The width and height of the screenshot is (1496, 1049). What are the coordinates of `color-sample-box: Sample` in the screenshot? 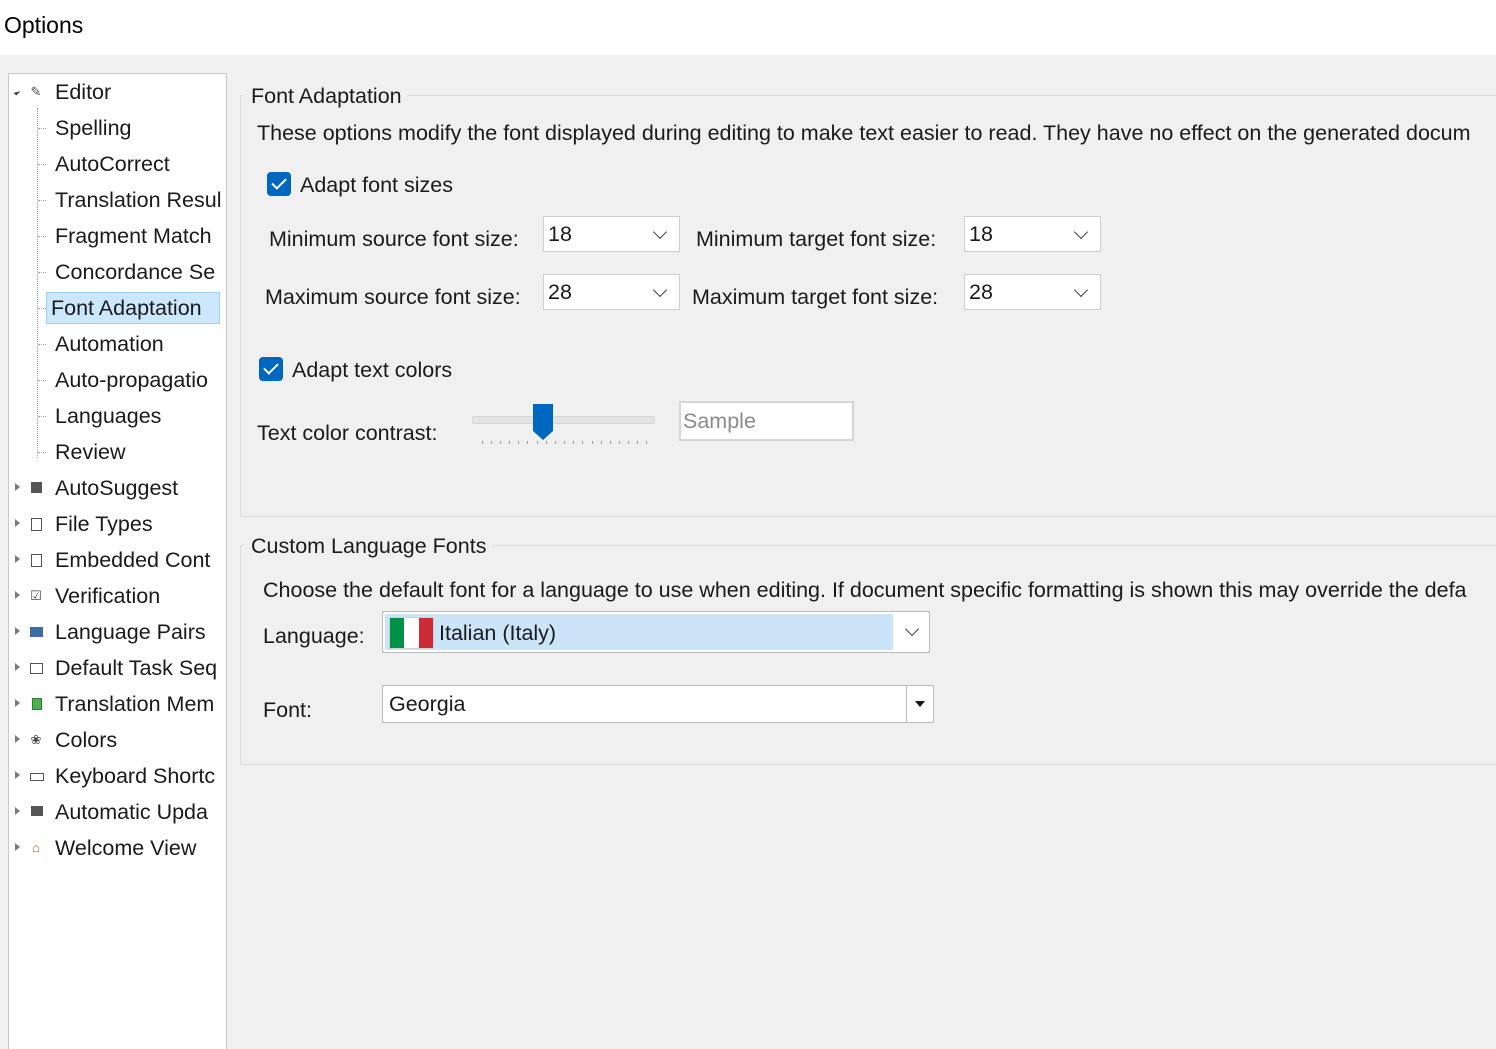 It's located at (766, 421).